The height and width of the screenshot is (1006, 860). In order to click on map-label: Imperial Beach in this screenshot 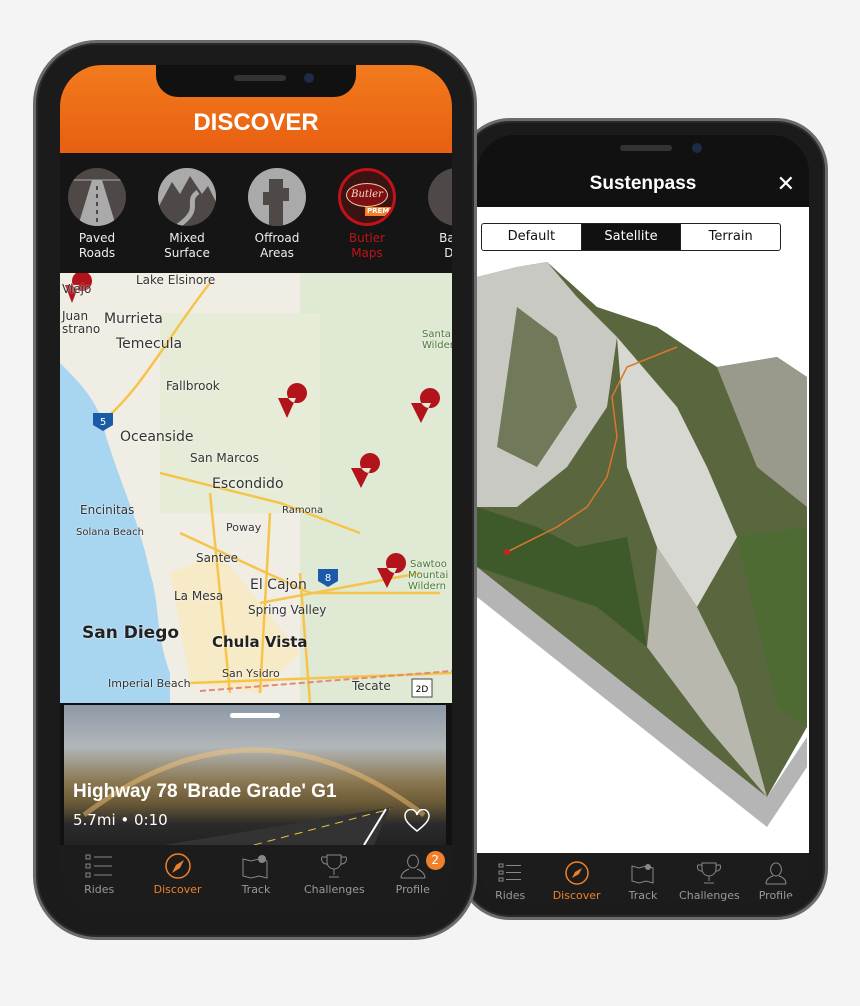, I will do `click(149, 683)`.